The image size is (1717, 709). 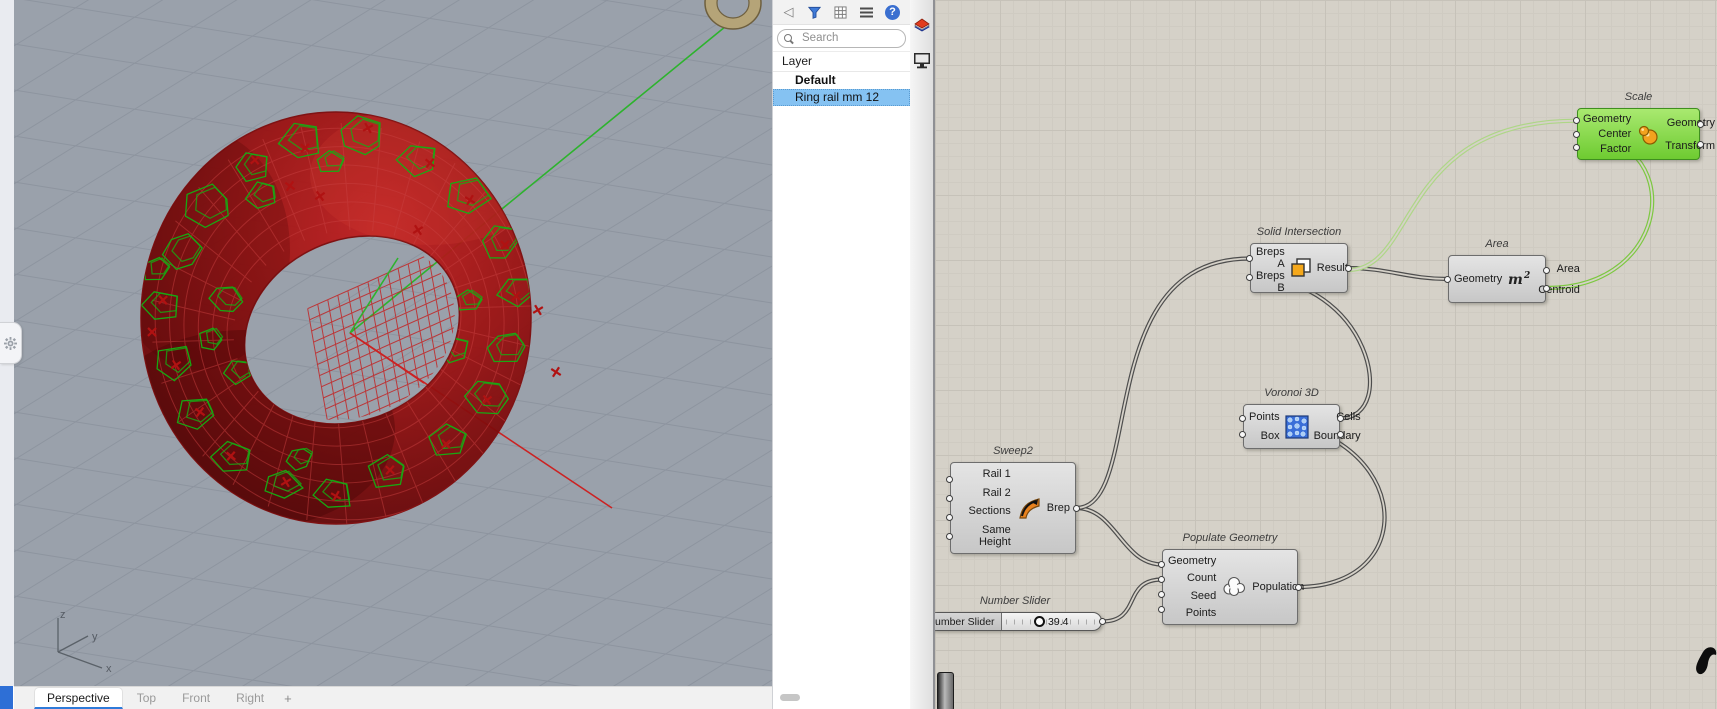 I want to click on node-sweep2: Rail 1 Rail 2 Sections Same Height Brep, so click(x=1013, y=508).